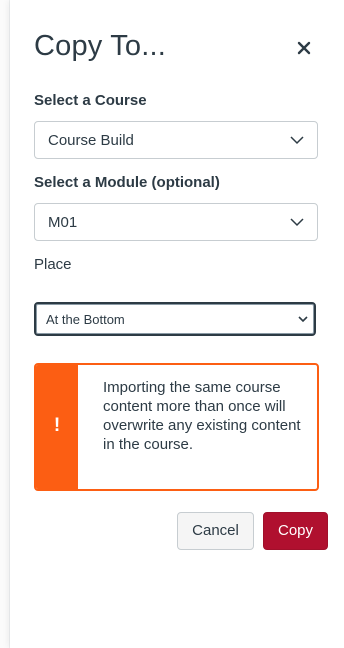 The width and height of the screenshot is (344, 648). I want to click on course-select: Course Build, so click(176, 140).